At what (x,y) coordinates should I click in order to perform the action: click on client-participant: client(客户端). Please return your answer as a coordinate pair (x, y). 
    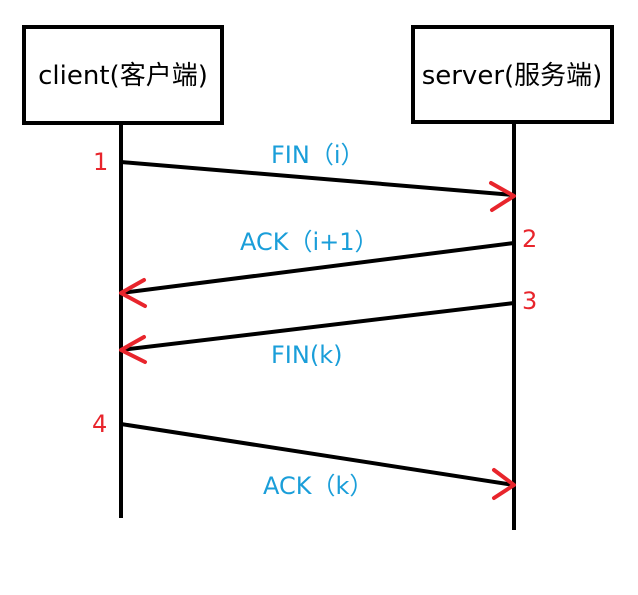
    Looking at the image, I should click on (123, 75).